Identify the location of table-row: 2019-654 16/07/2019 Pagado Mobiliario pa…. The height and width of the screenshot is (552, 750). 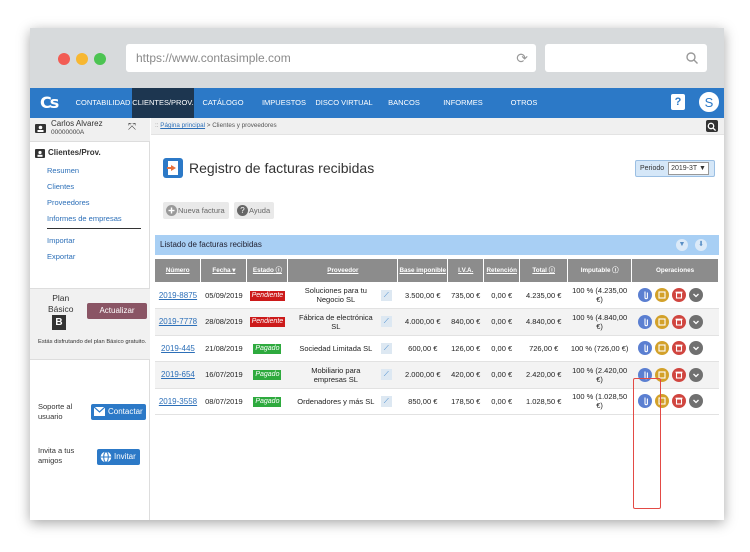
(437, 375).